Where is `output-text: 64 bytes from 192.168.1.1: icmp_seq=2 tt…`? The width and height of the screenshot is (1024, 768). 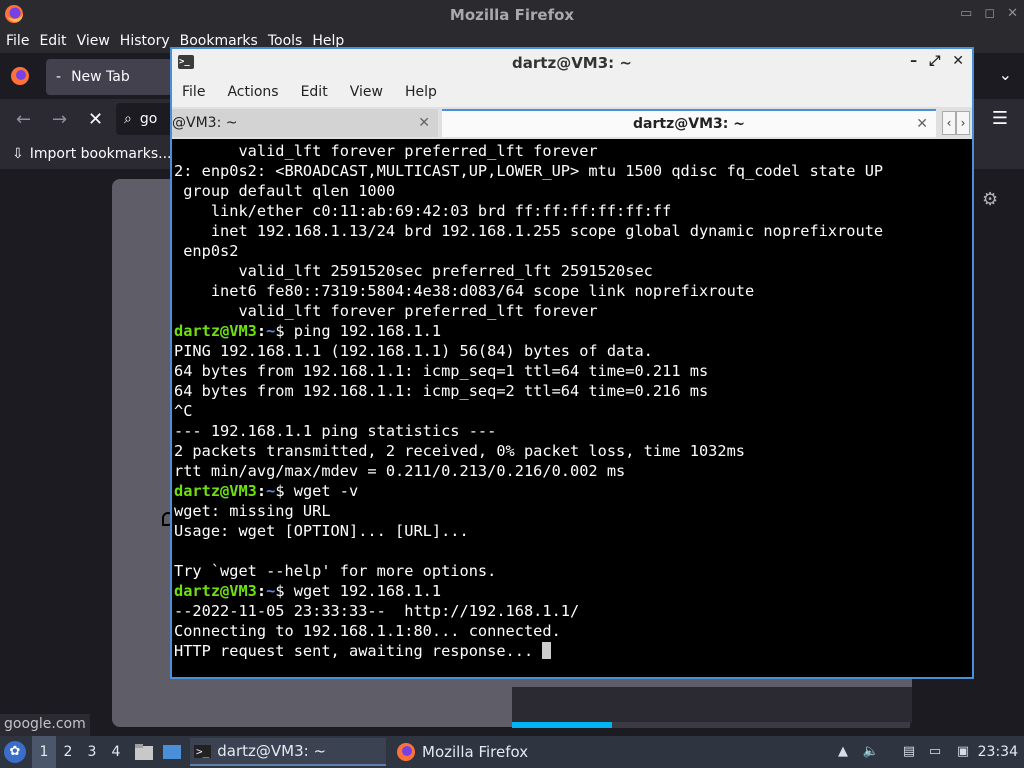 output-text: 64 bytes from 192.168.1.1: icmp_seq=2 tt… is located at coordinates (441, 391).